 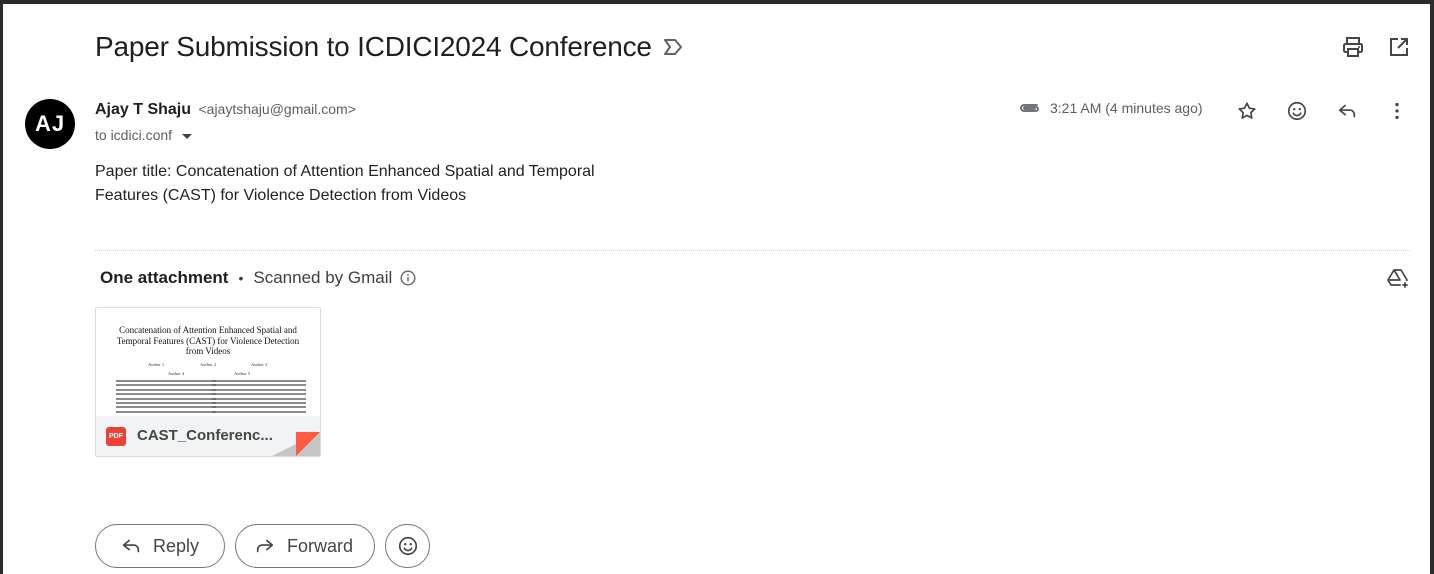 What do you see at coordinates (308, 444) in the screenshot?
I see `page-fold-accent` at bounding box center [308, 444].